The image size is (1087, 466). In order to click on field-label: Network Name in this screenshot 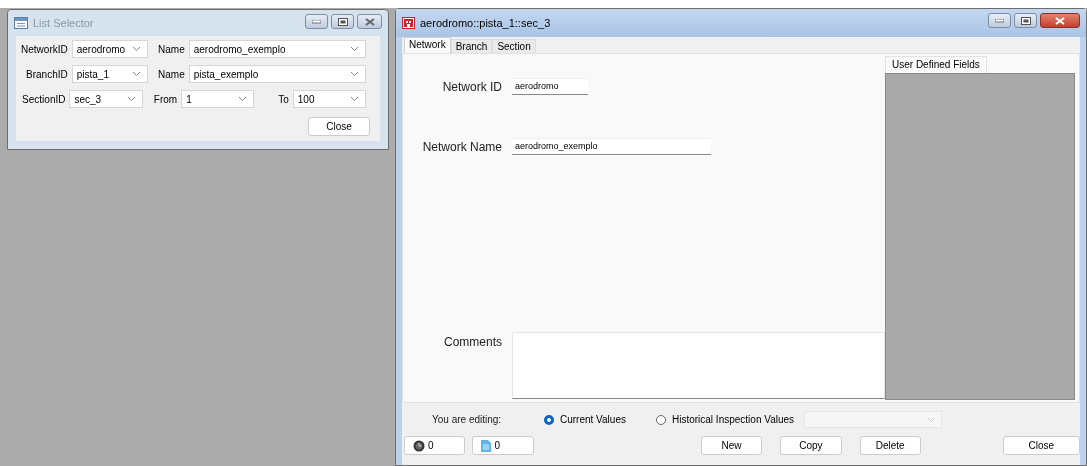, I will do `click(462, 146)`.